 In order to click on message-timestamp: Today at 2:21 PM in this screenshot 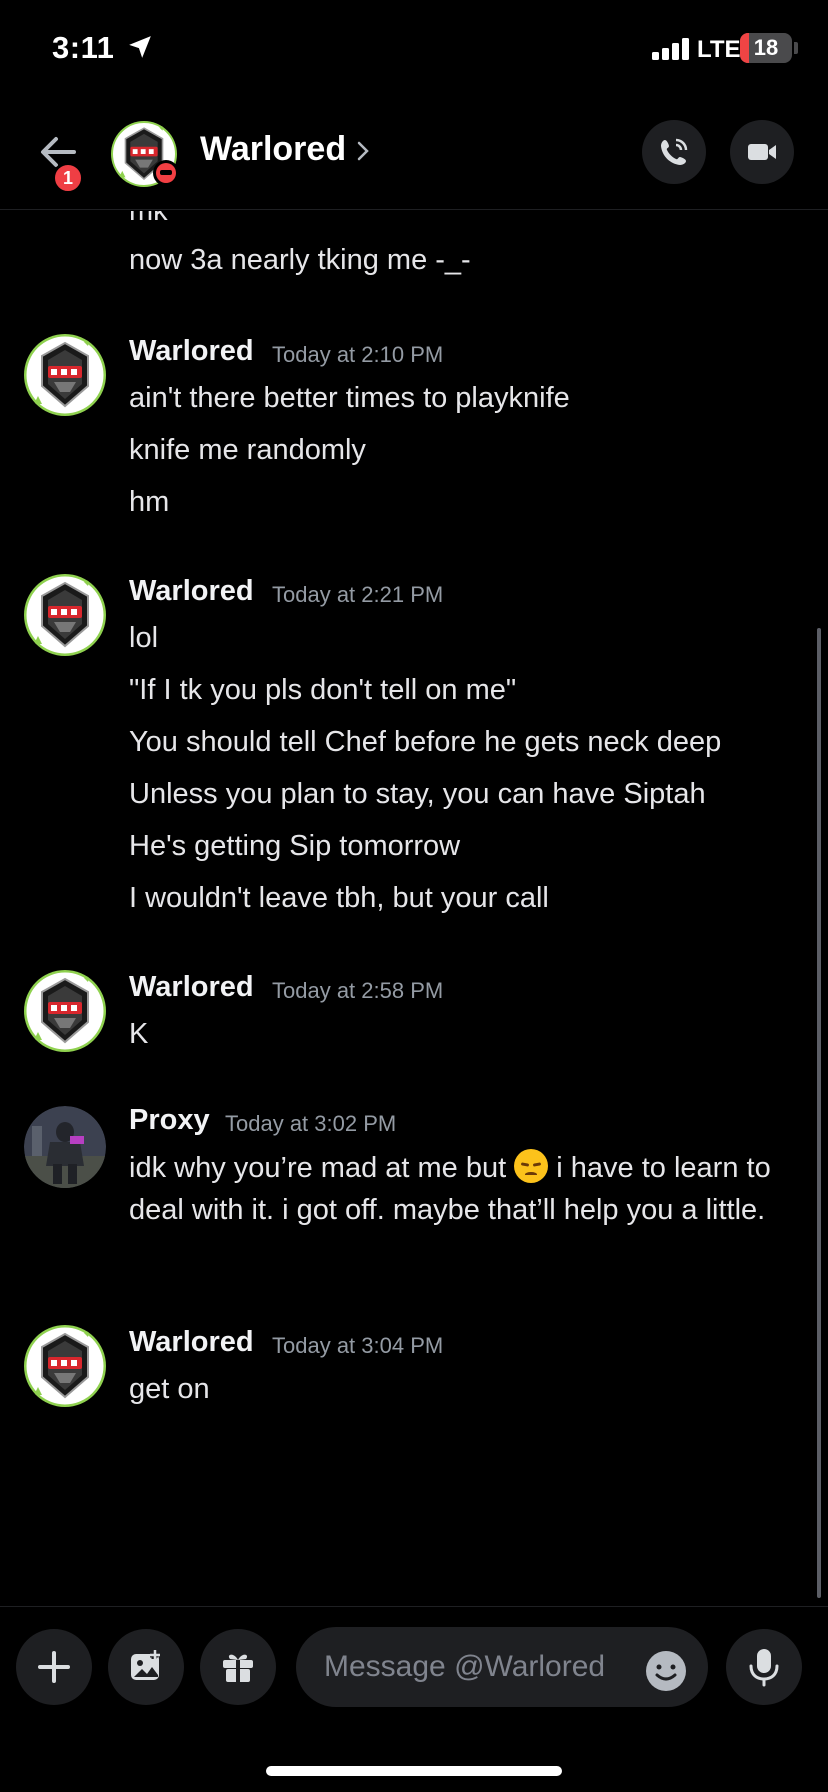, I will do `click(358, 594)`.